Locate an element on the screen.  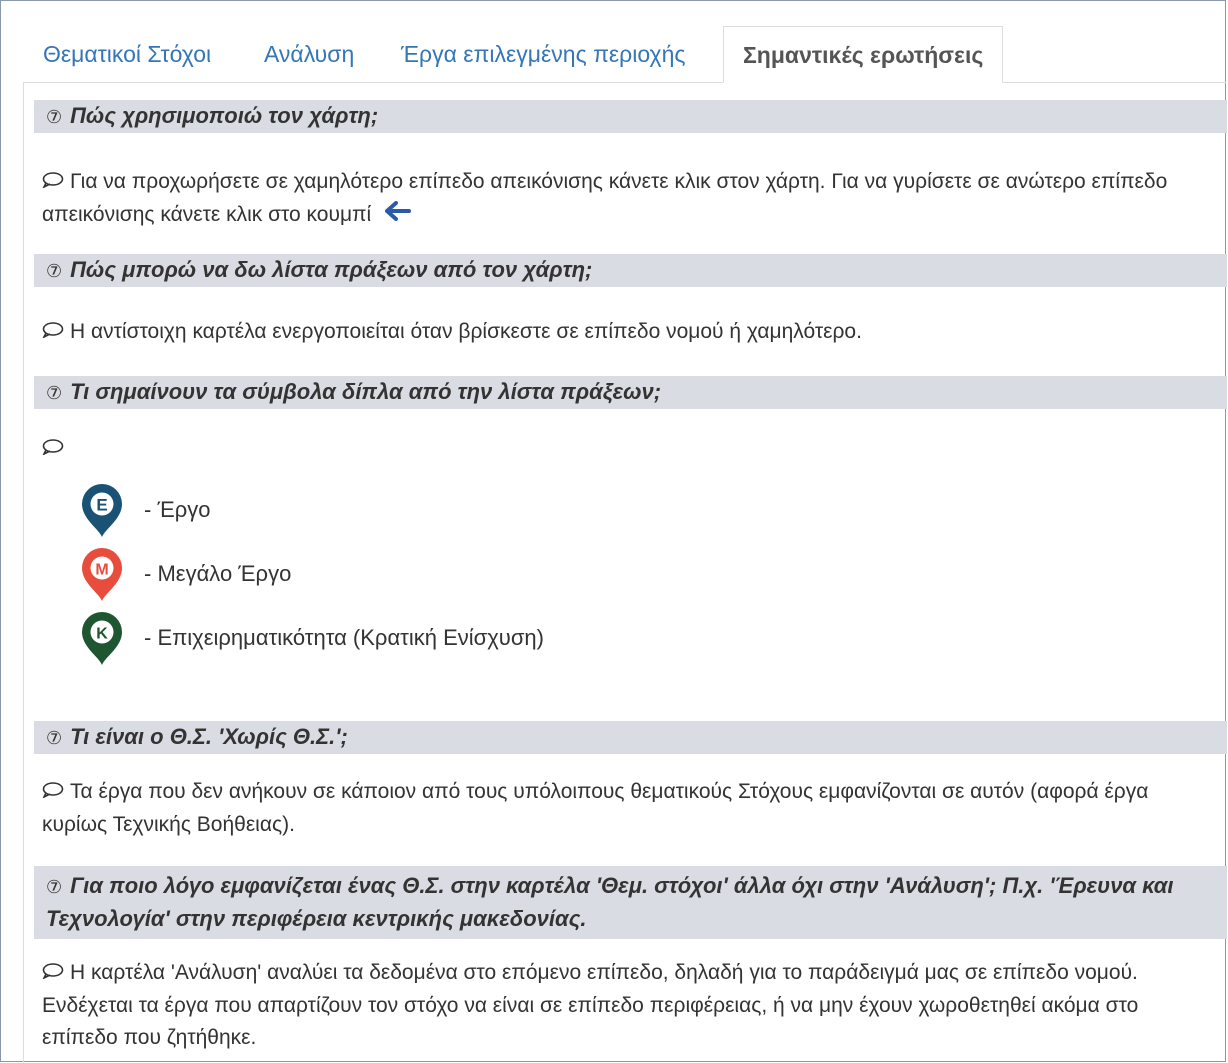
back-arrow-icon is located at coordinates (397, 215).